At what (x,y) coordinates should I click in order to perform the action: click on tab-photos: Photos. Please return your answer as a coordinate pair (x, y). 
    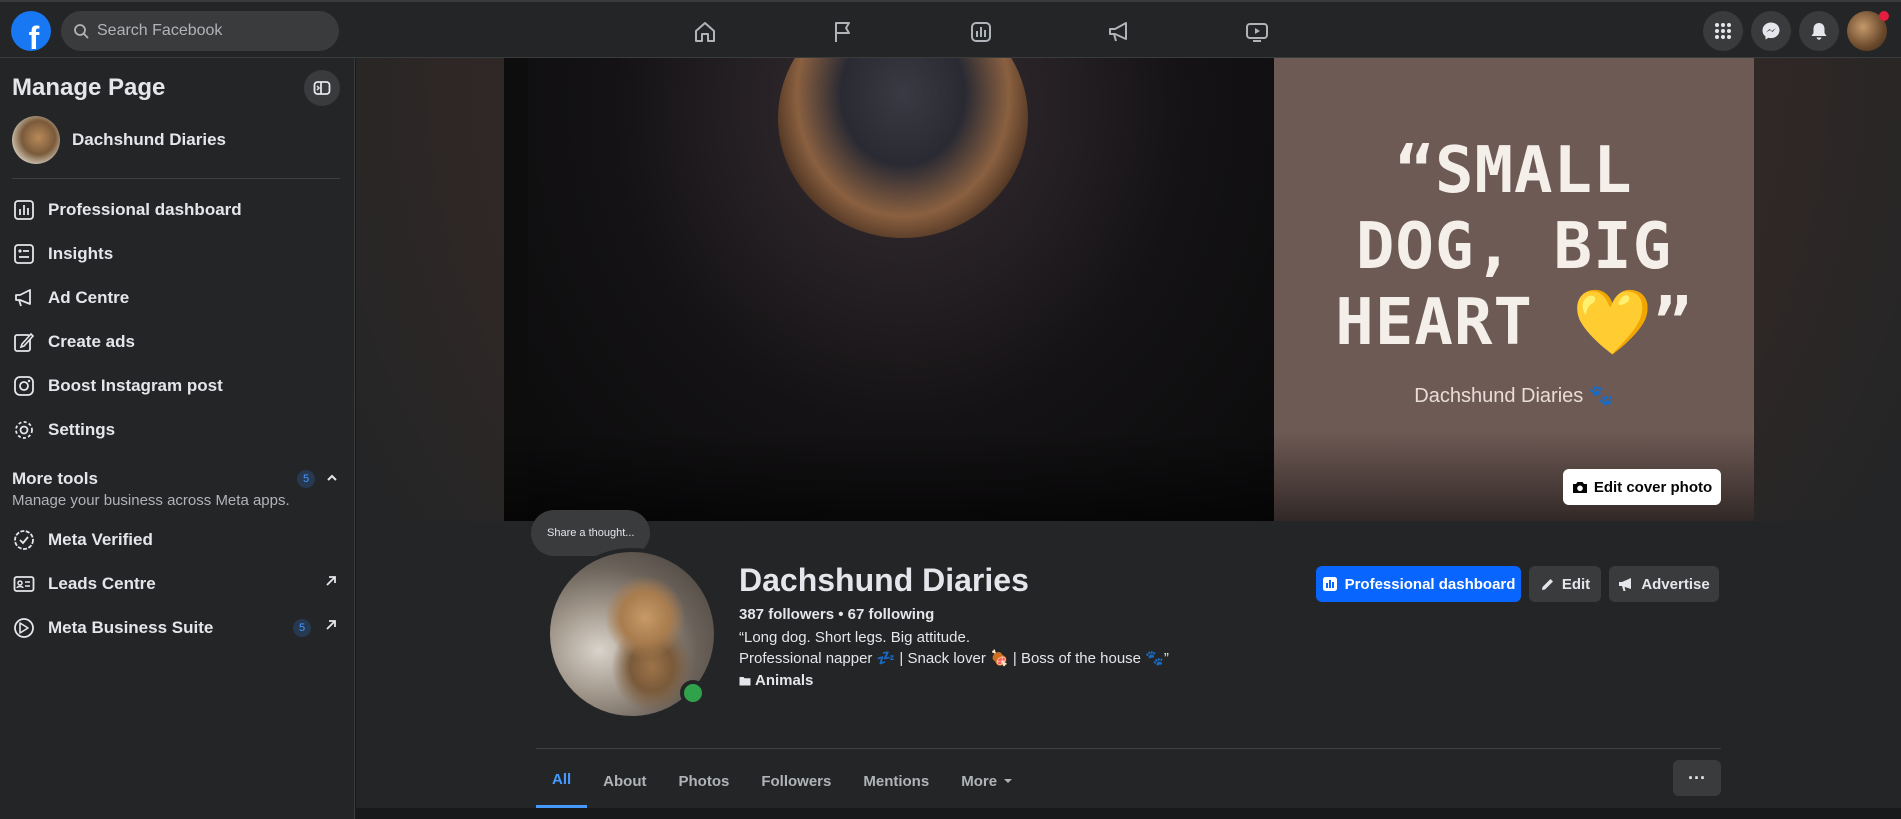
    Looking at the image, I should click on (704, 781).